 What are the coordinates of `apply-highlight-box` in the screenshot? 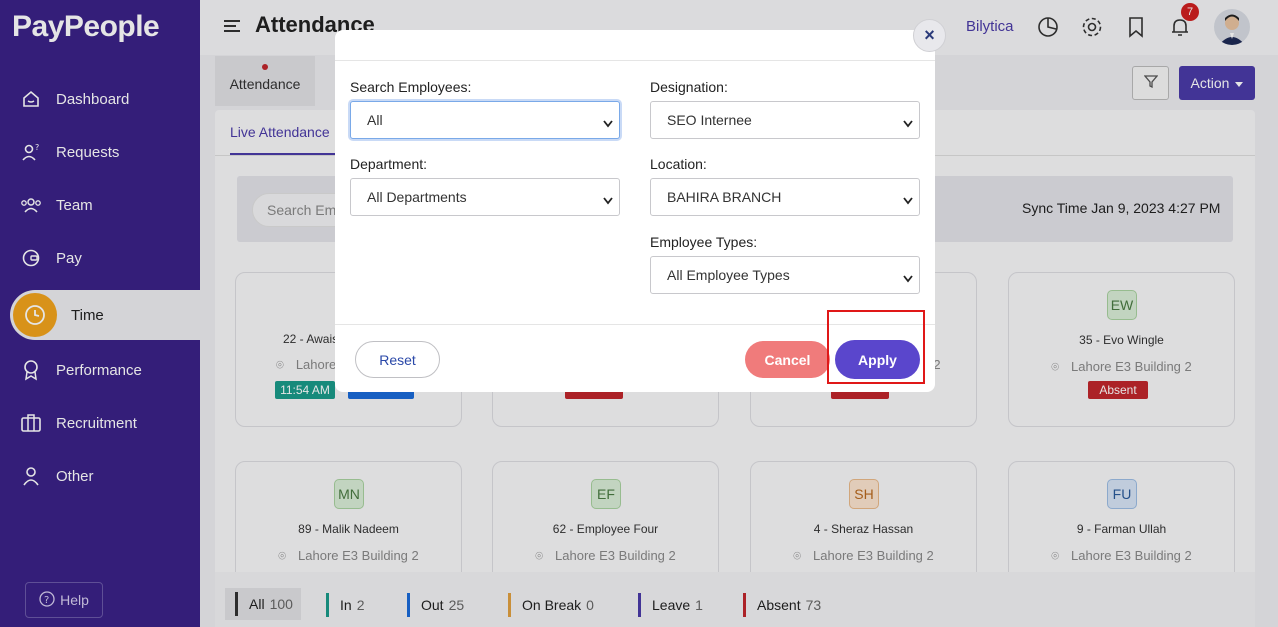 It's located at (876, 347).